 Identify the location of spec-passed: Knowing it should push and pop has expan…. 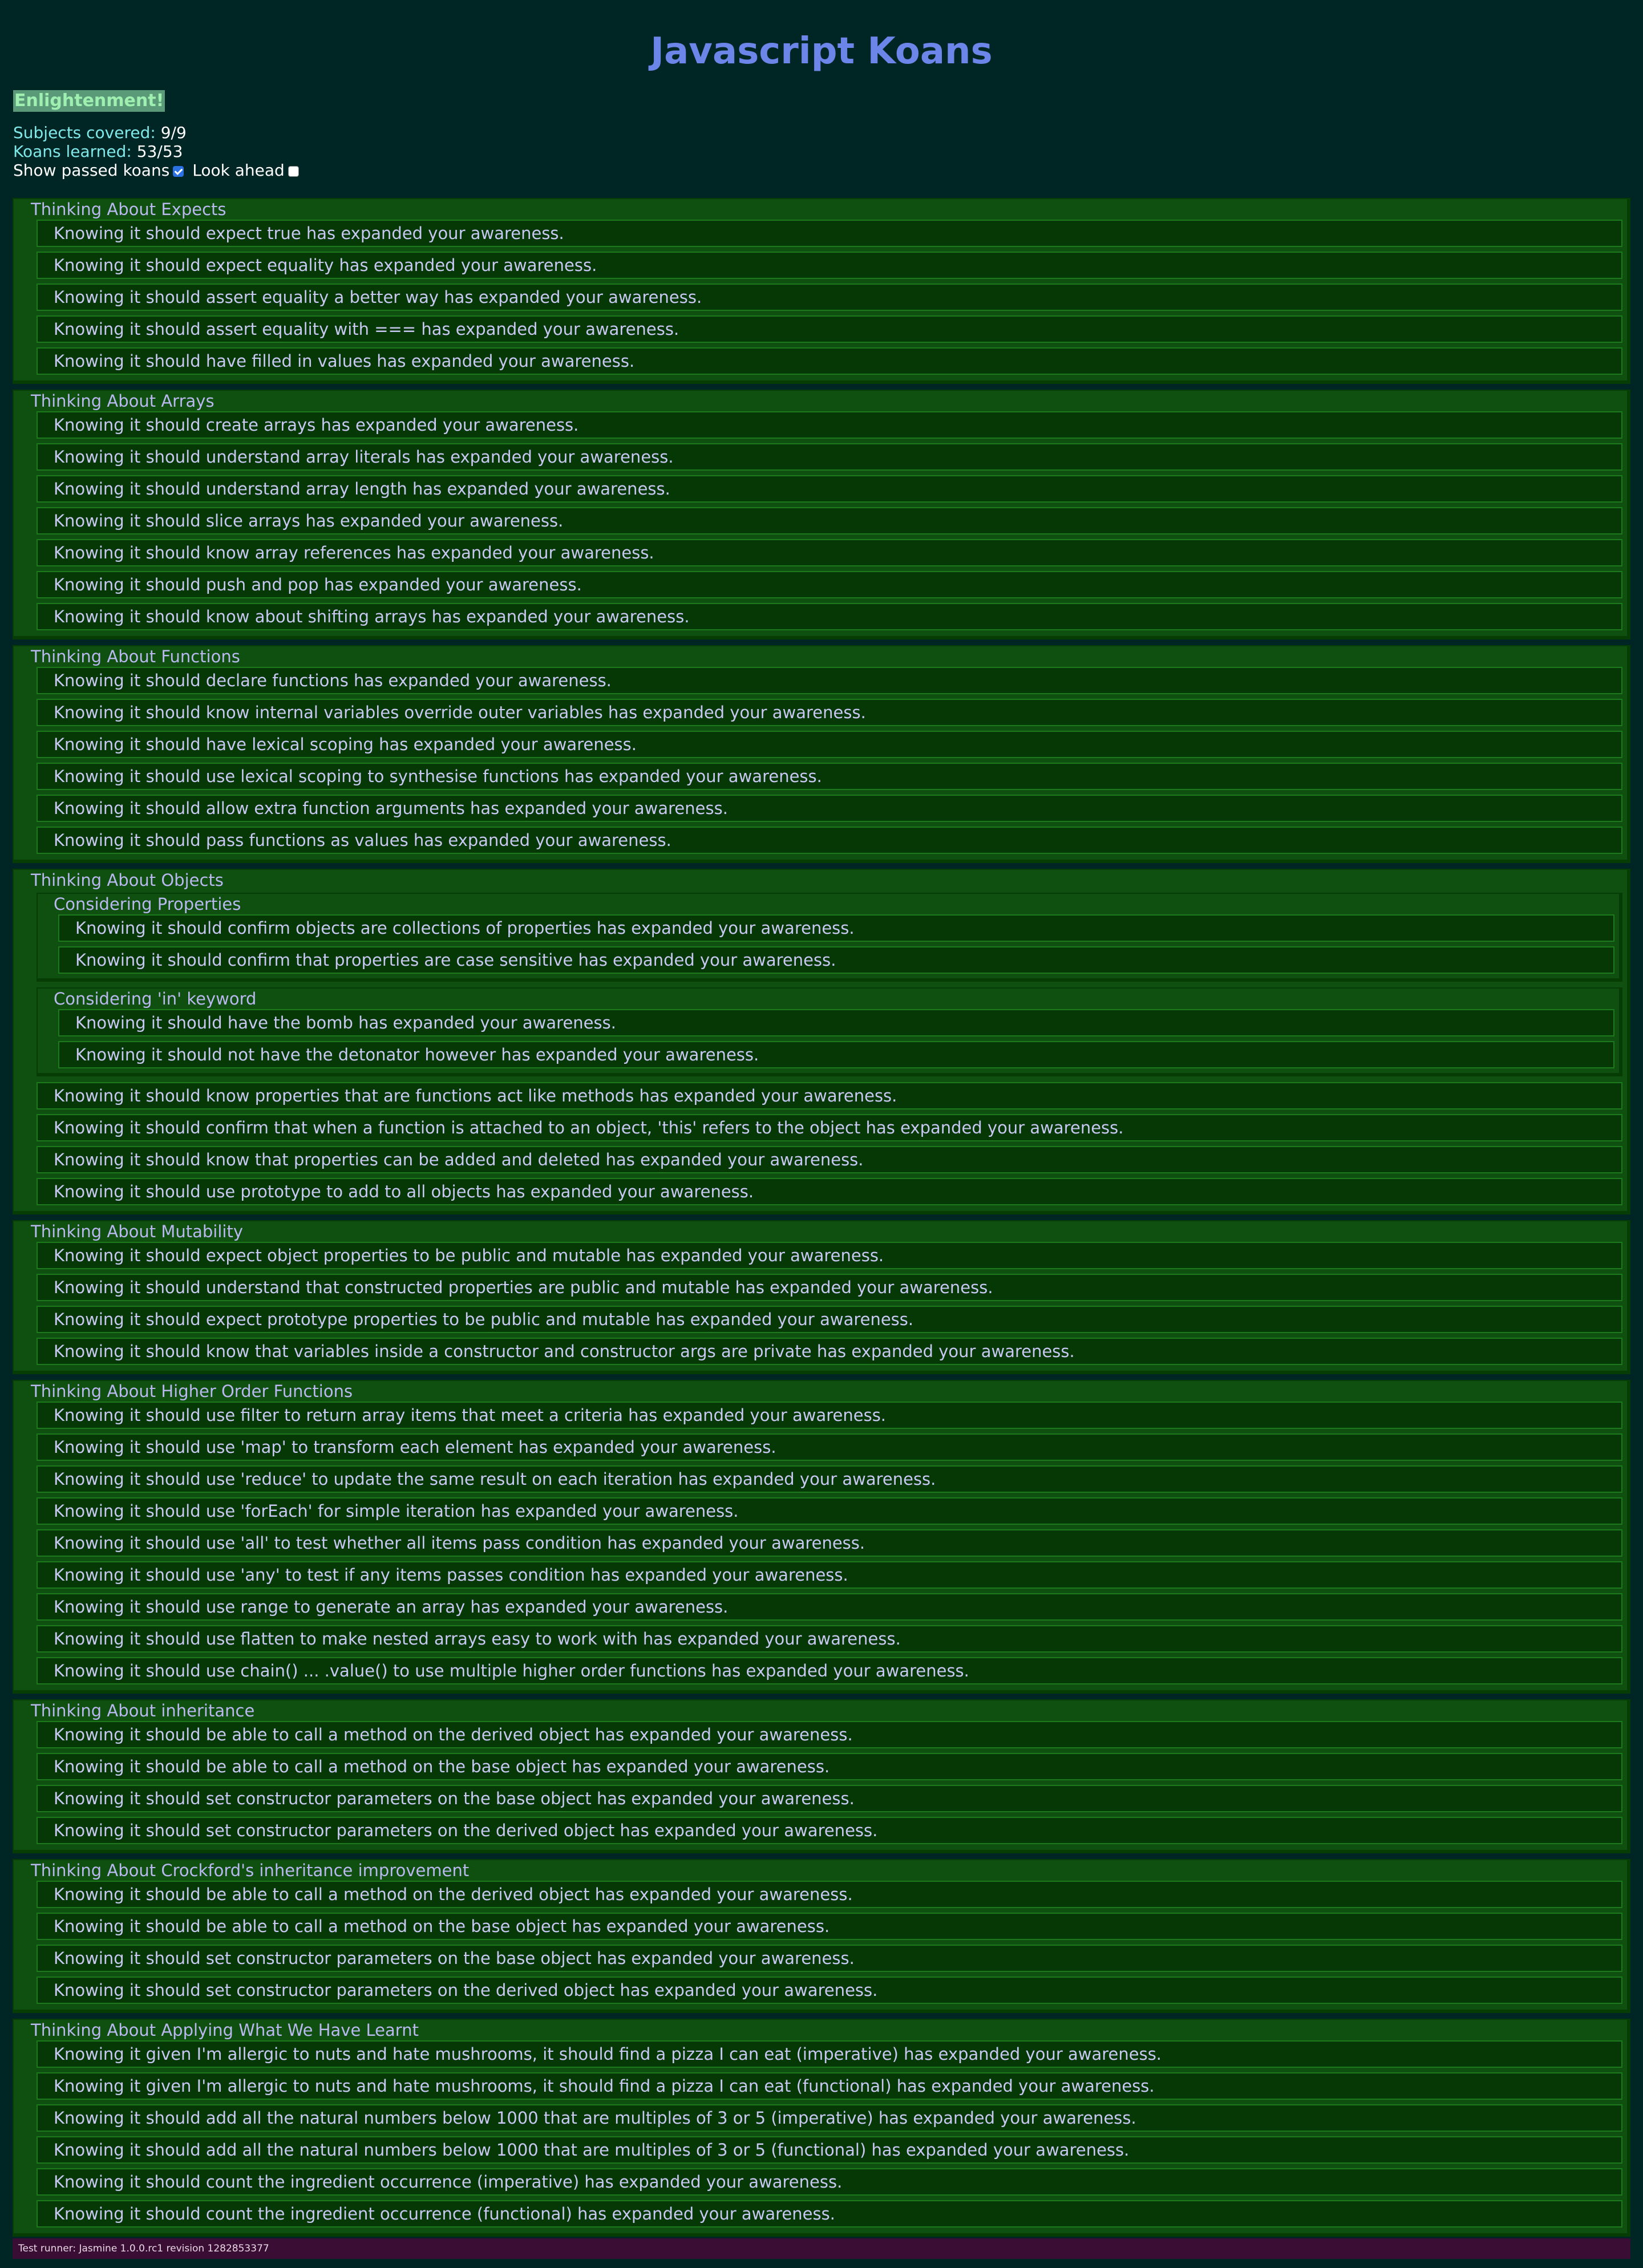
(830, 584).